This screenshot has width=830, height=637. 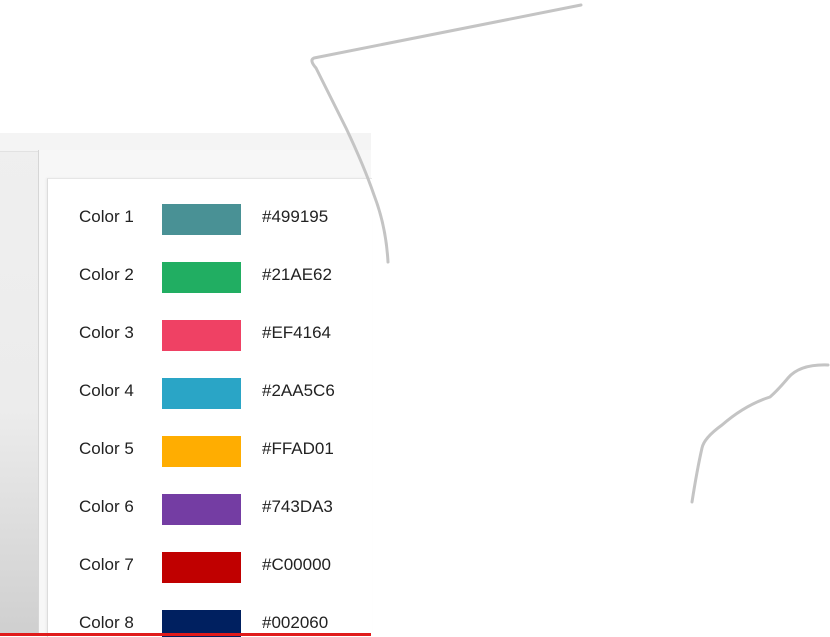 I want to click on color-hex-code: #EF4164, so click(x=296, y=332).